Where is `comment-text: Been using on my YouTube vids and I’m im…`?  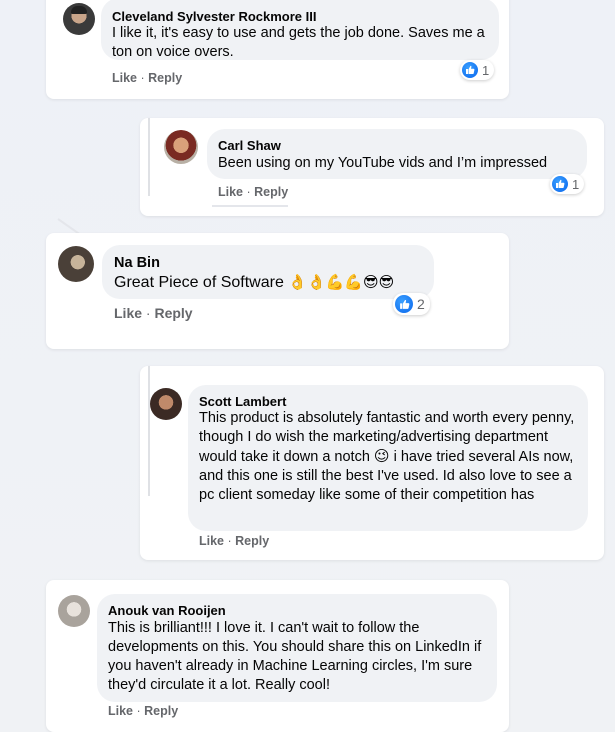 comment-text: Been using on my YouTube vids and I’m im… is located at coordinates (383, 163).